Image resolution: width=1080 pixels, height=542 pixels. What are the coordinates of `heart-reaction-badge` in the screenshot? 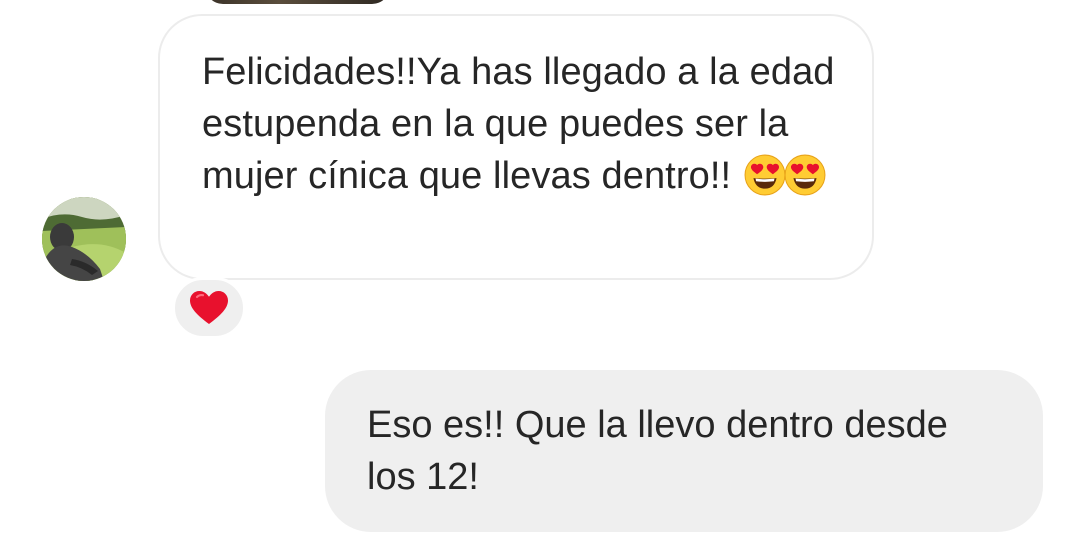 It's located at (209, 308).